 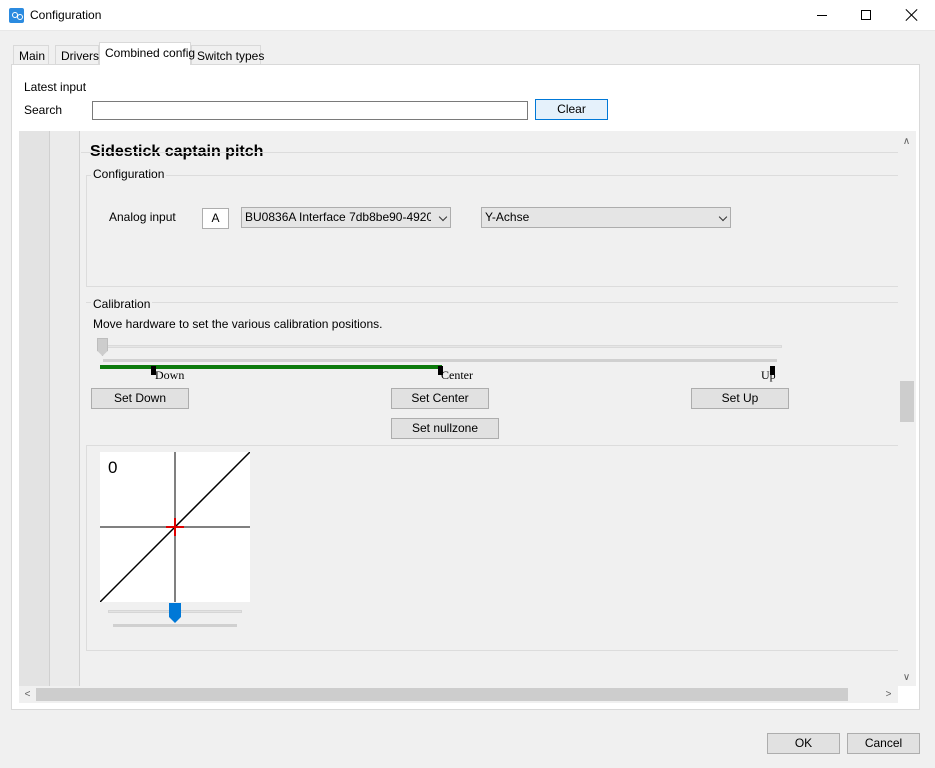 I want to click on graph-group-left, so click(x=86, y=547).